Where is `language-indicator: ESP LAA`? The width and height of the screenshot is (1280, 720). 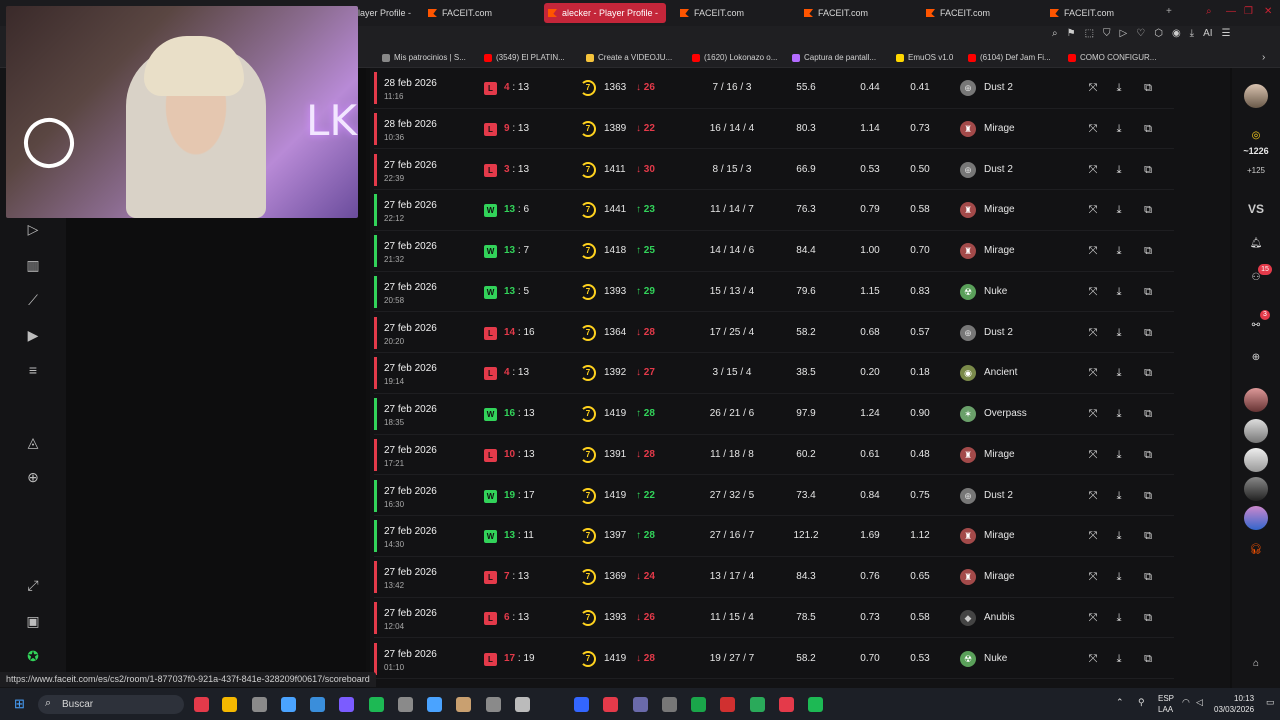 language-indicator: ESP LAA is located at coordinates (1166, 704).